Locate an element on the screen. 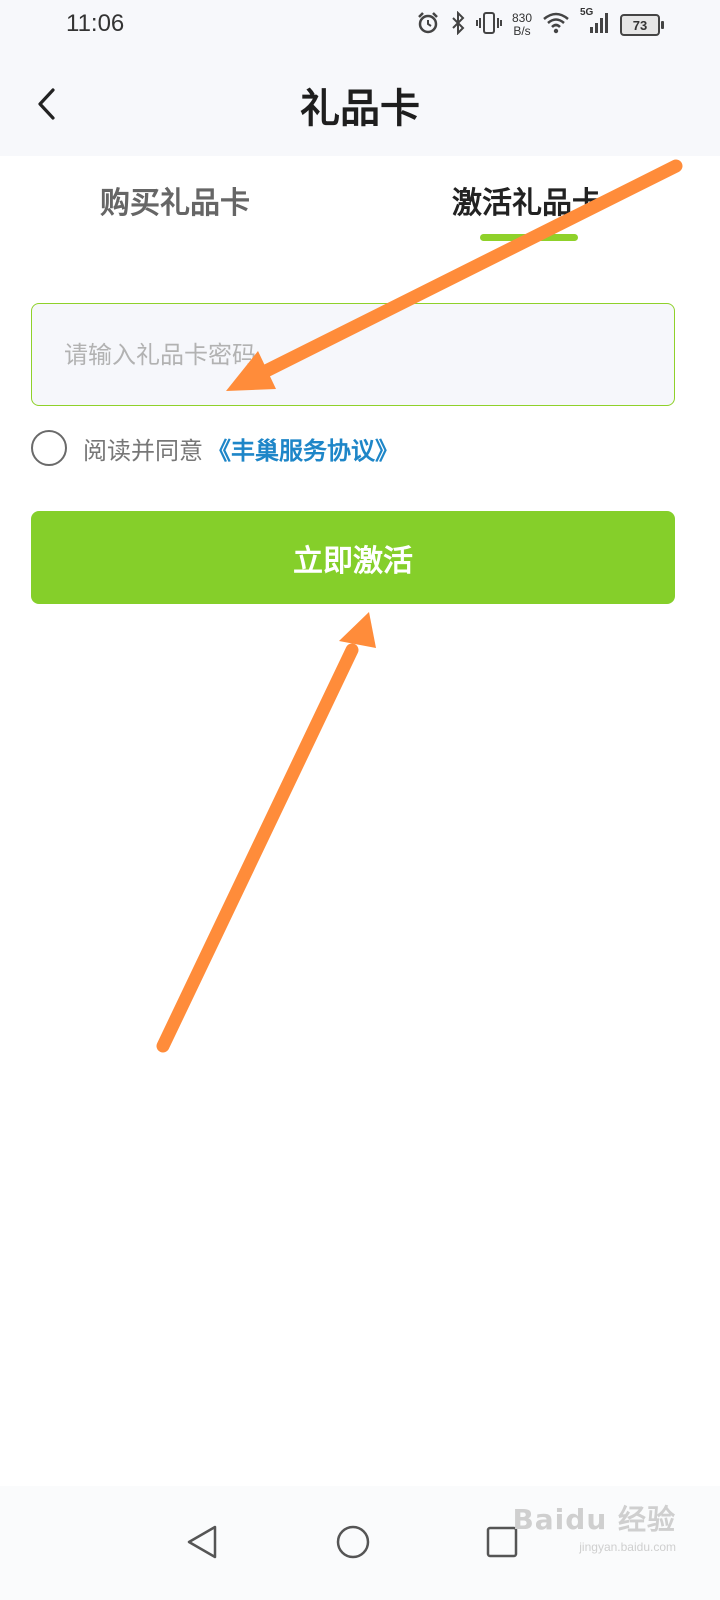  activate-button: 立即激活 is located at coordinates (353, 557).